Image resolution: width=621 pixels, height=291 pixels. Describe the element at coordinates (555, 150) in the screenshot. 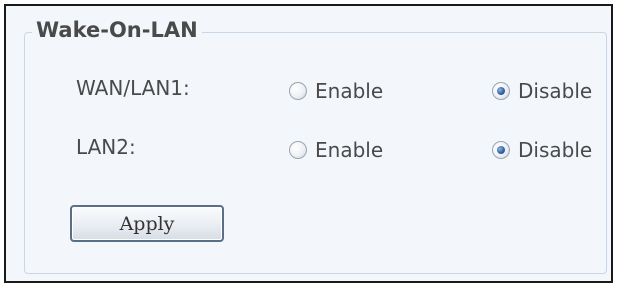

I see `lan2-disable-label: Disable` at that location.